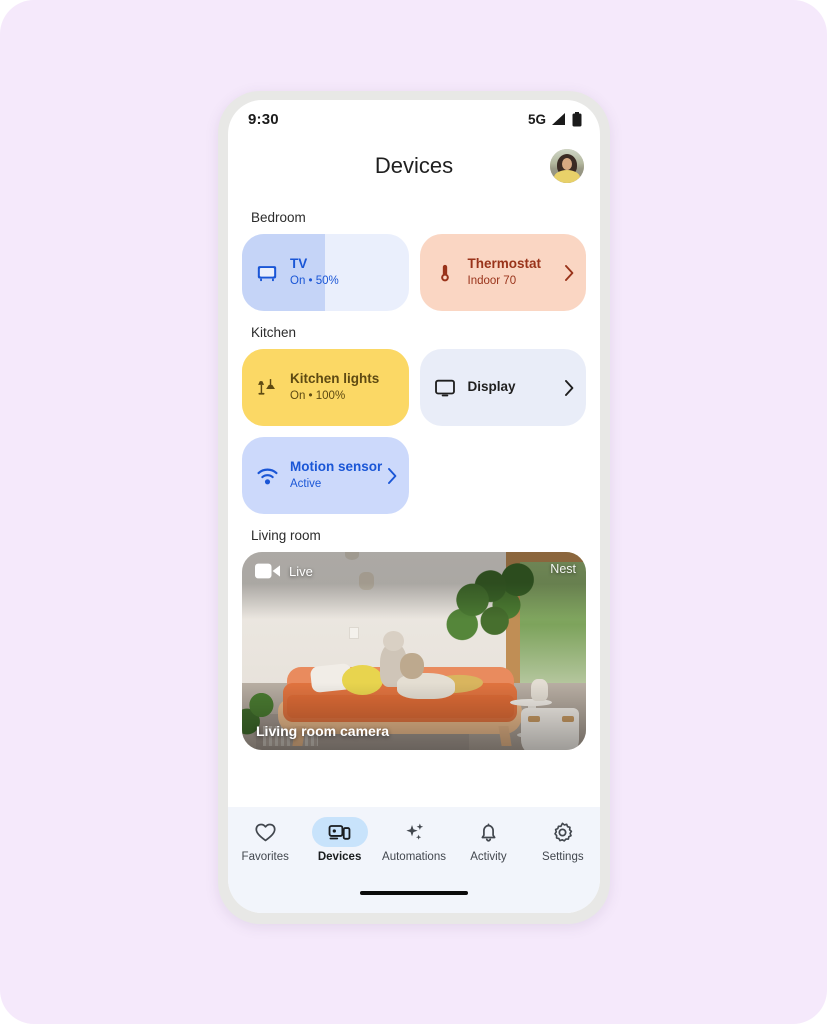  I want to click on tv-icon, so click(267, 273).